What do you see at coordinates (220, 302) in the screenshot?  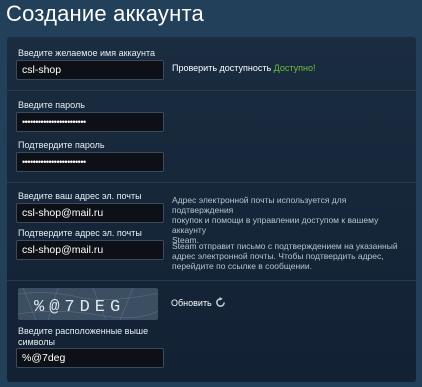 I see `refresh-icon` at bounding box center [220, 302].